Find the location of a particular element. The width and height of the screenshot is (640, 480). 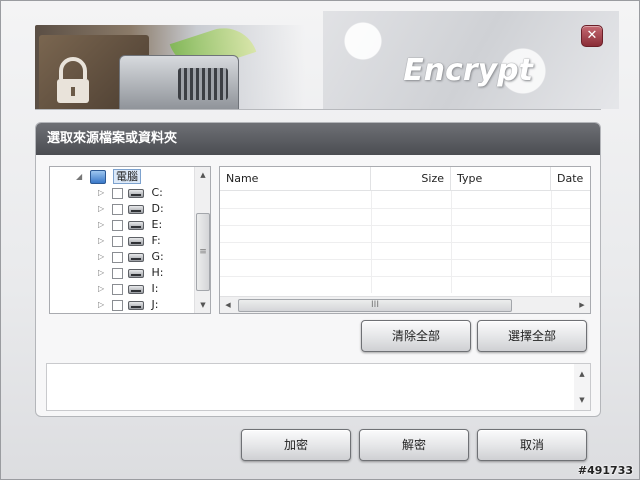

tree-item-drive-e: ▷ E: is located at coordinates (130, 225).